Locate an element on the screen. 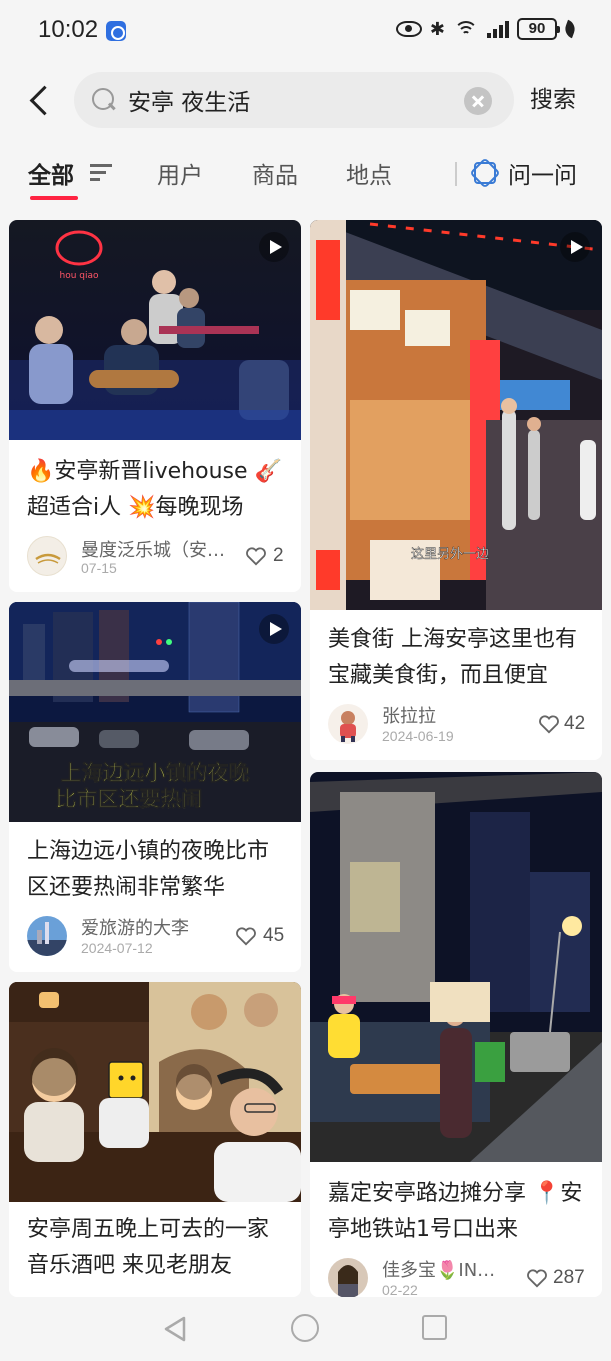 The width and height of the screenshot is (611, 1361). note-title: 美食街 上海安亭这里也有宝藏美食街，而且便宜 is located at coordinates (452, 657).